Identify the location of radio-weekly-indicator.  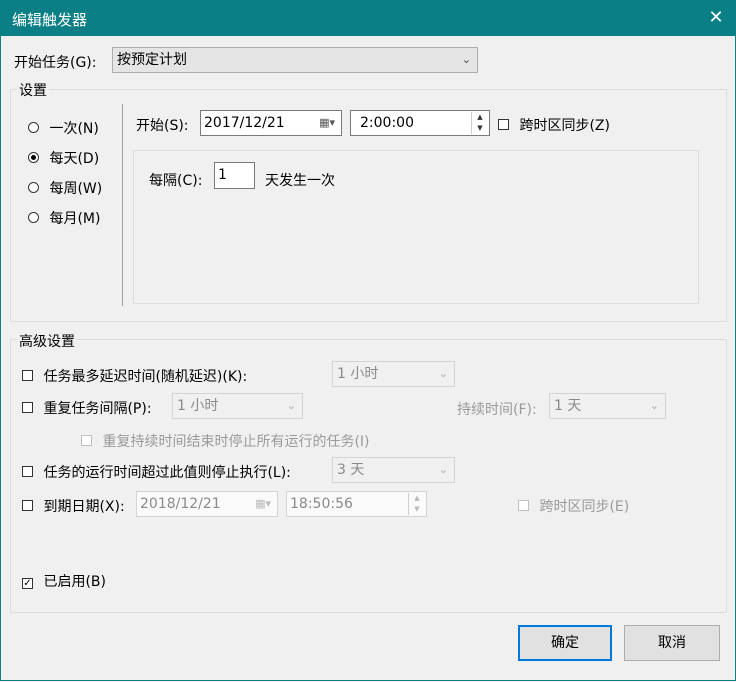
(33, 187).